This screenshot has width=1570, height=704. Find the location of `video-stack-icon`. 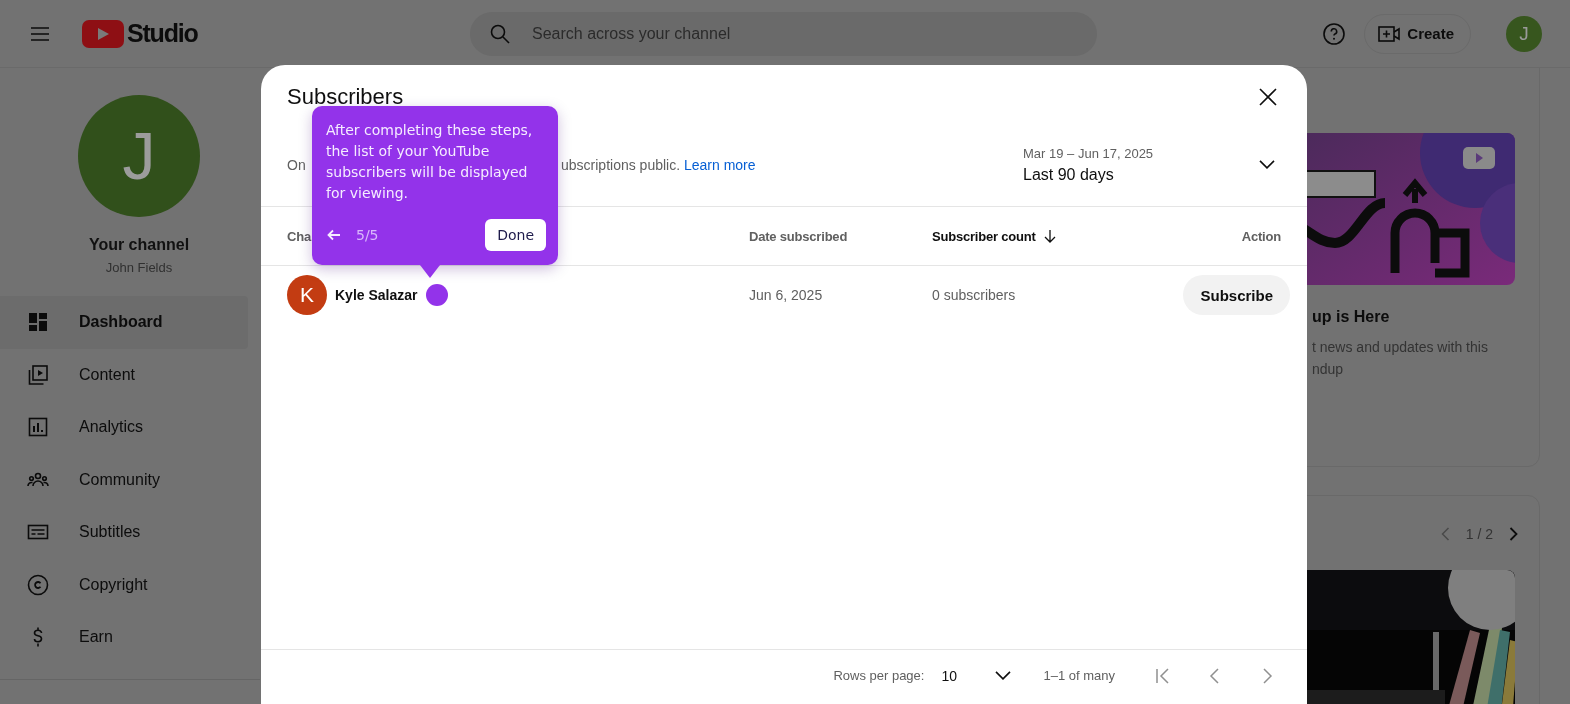

video-stack-icon is located at coordinates (38, 374).